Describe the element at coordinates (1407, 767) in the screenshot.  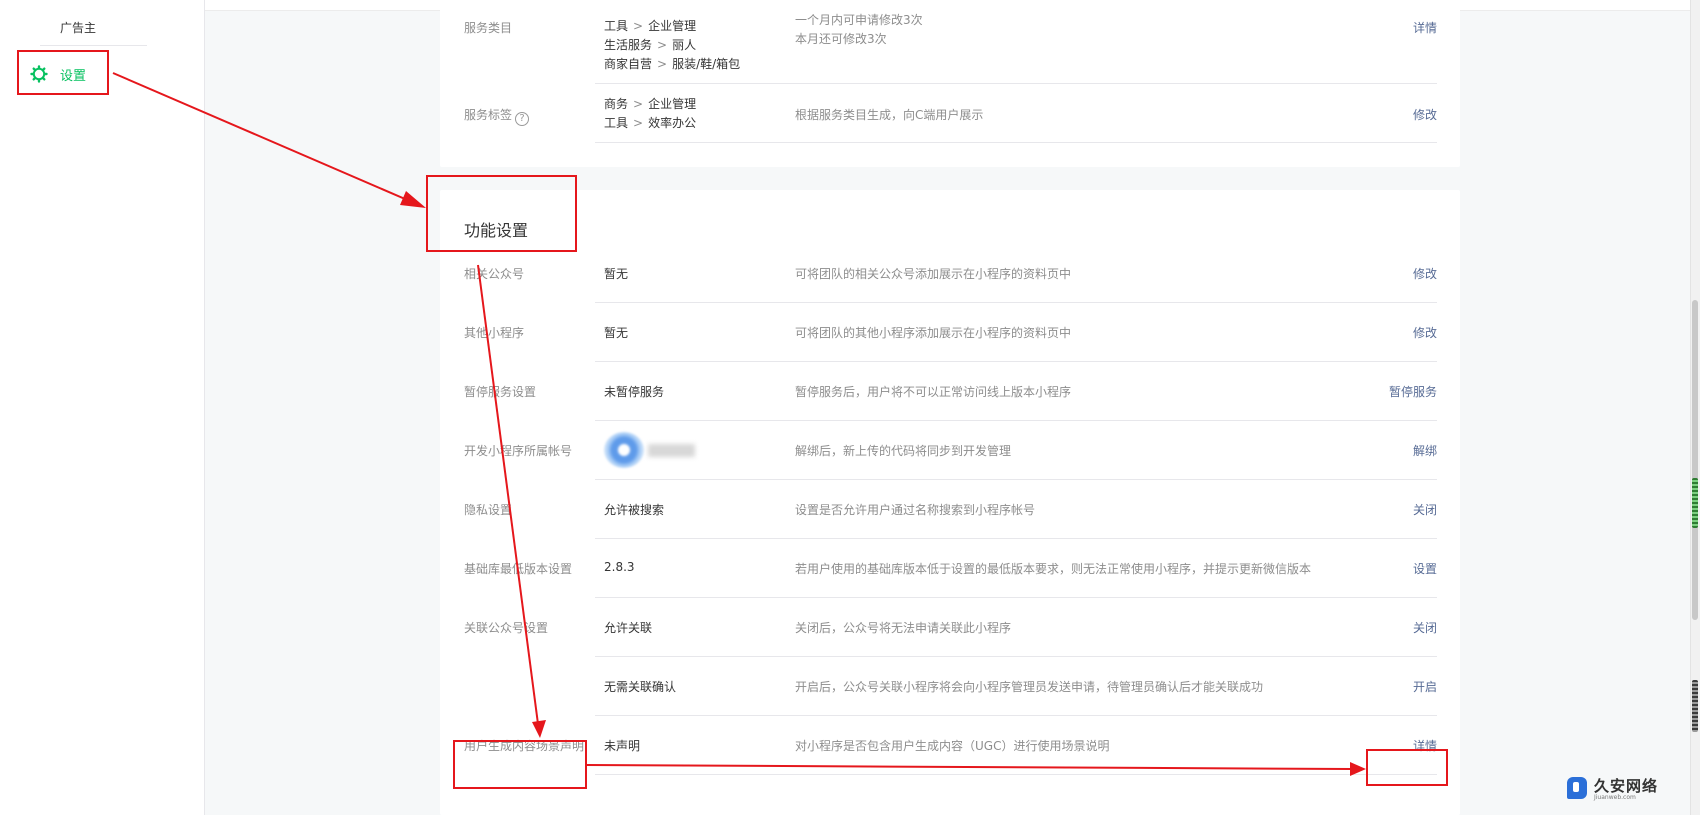
I see `annotation-box-detail-link` at that location.